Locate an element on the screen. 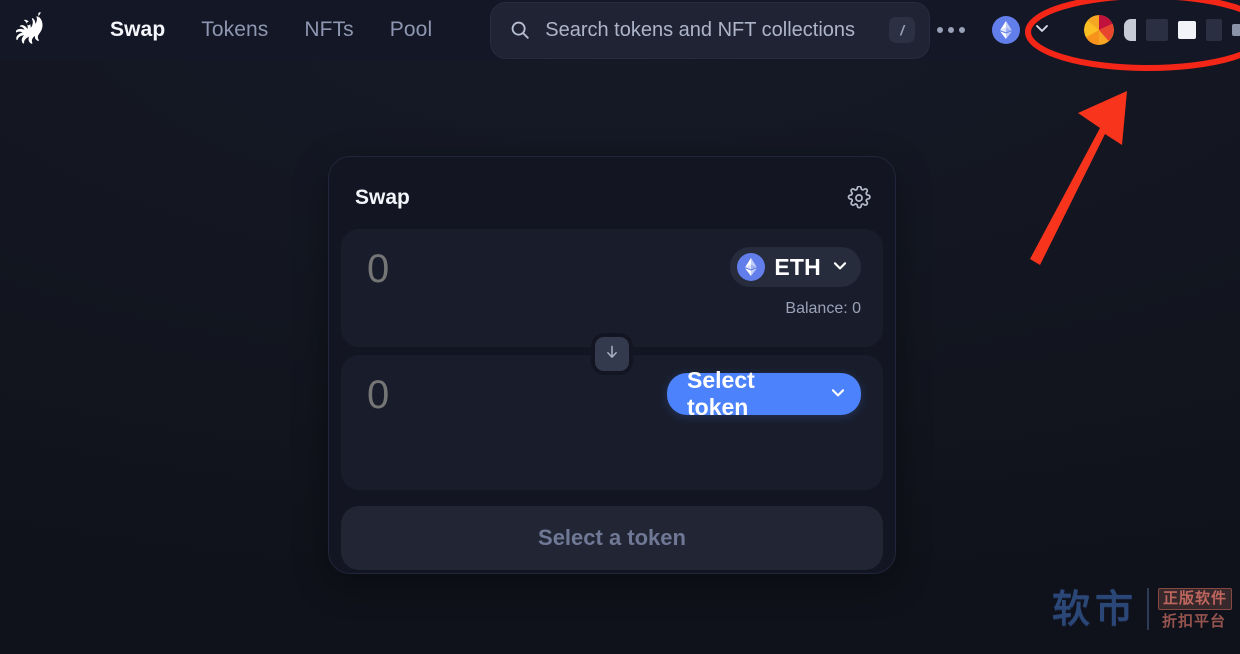 The width and height of the screenshot is (1240, 654). swap-input-amount is located at coordinates (517, 269).